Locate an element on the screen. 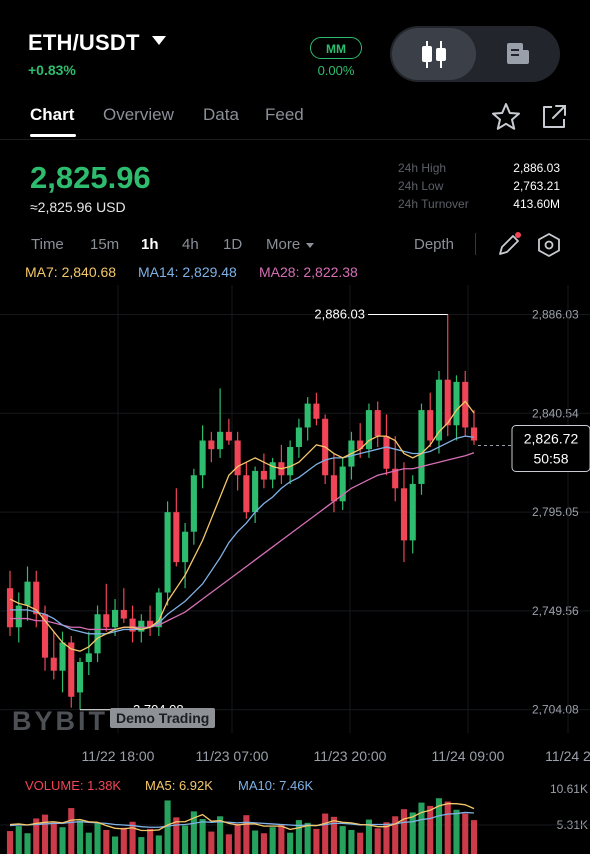 This screenshot has height=854, width=590. tab-chart: Chart is located at coordinates (52, 115).